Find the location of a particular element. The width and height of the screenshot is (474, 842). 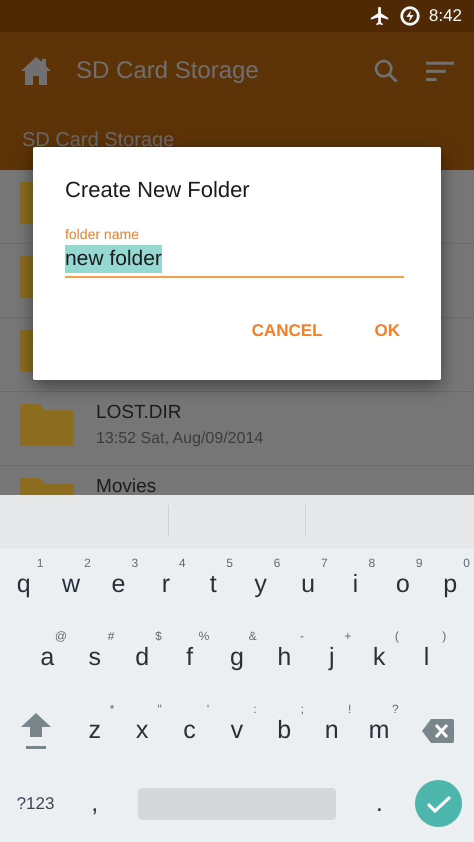

keyboard-key: g & is located at coordinates (237, 657).